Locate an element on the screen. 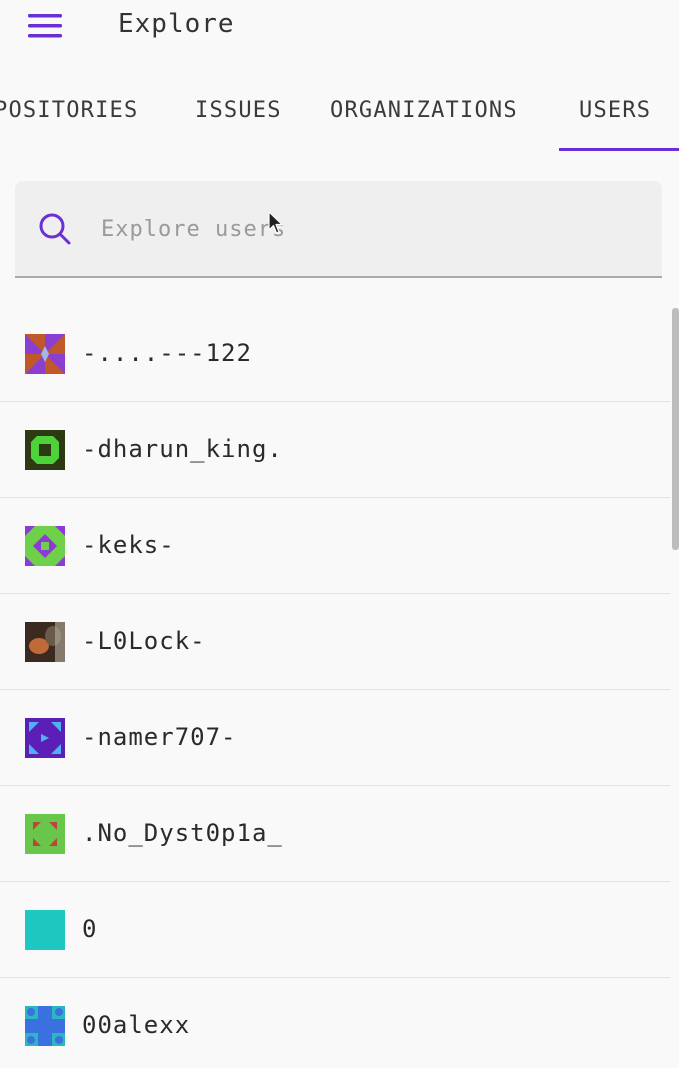  tab-bar: POSITORIES ISSUES ORGANIZATIONS USERS is located at coordinates (339, 115).